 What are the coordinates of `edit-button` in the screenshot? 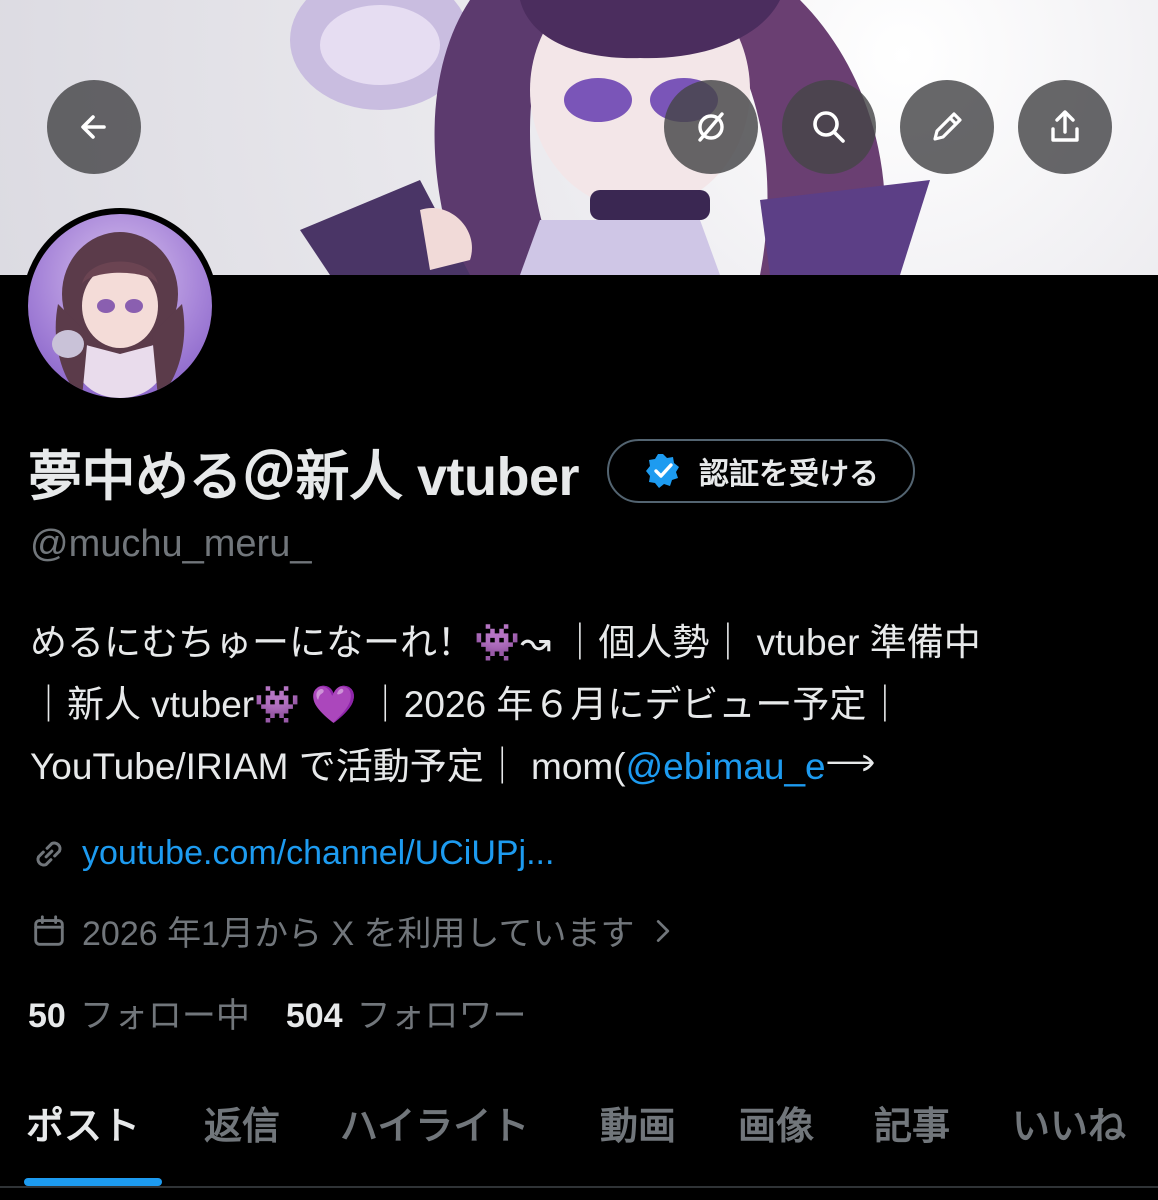 It's located at (947, 127).